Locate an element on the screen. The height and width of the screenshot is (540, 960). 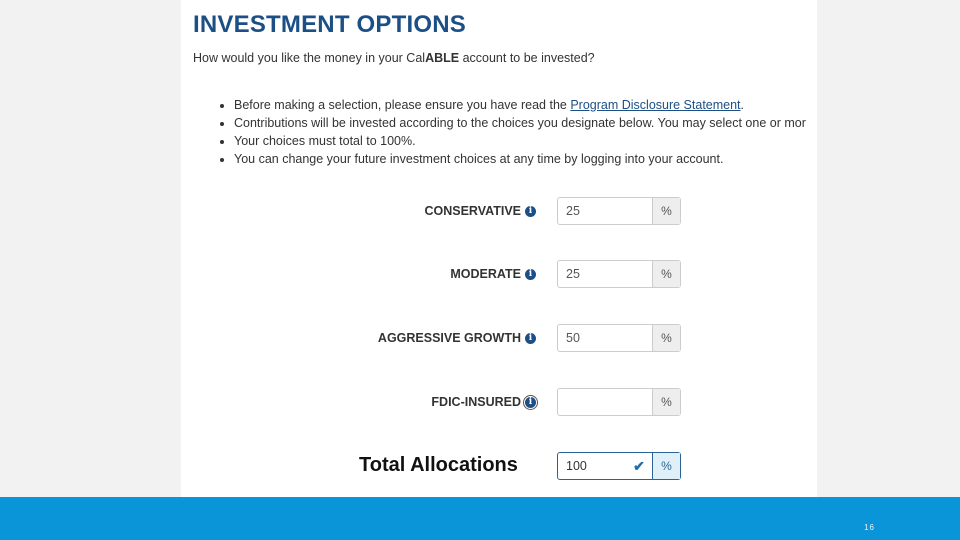
fdic-insured-label-text: FDIC-INSURED is located at coordinates (476, 402).